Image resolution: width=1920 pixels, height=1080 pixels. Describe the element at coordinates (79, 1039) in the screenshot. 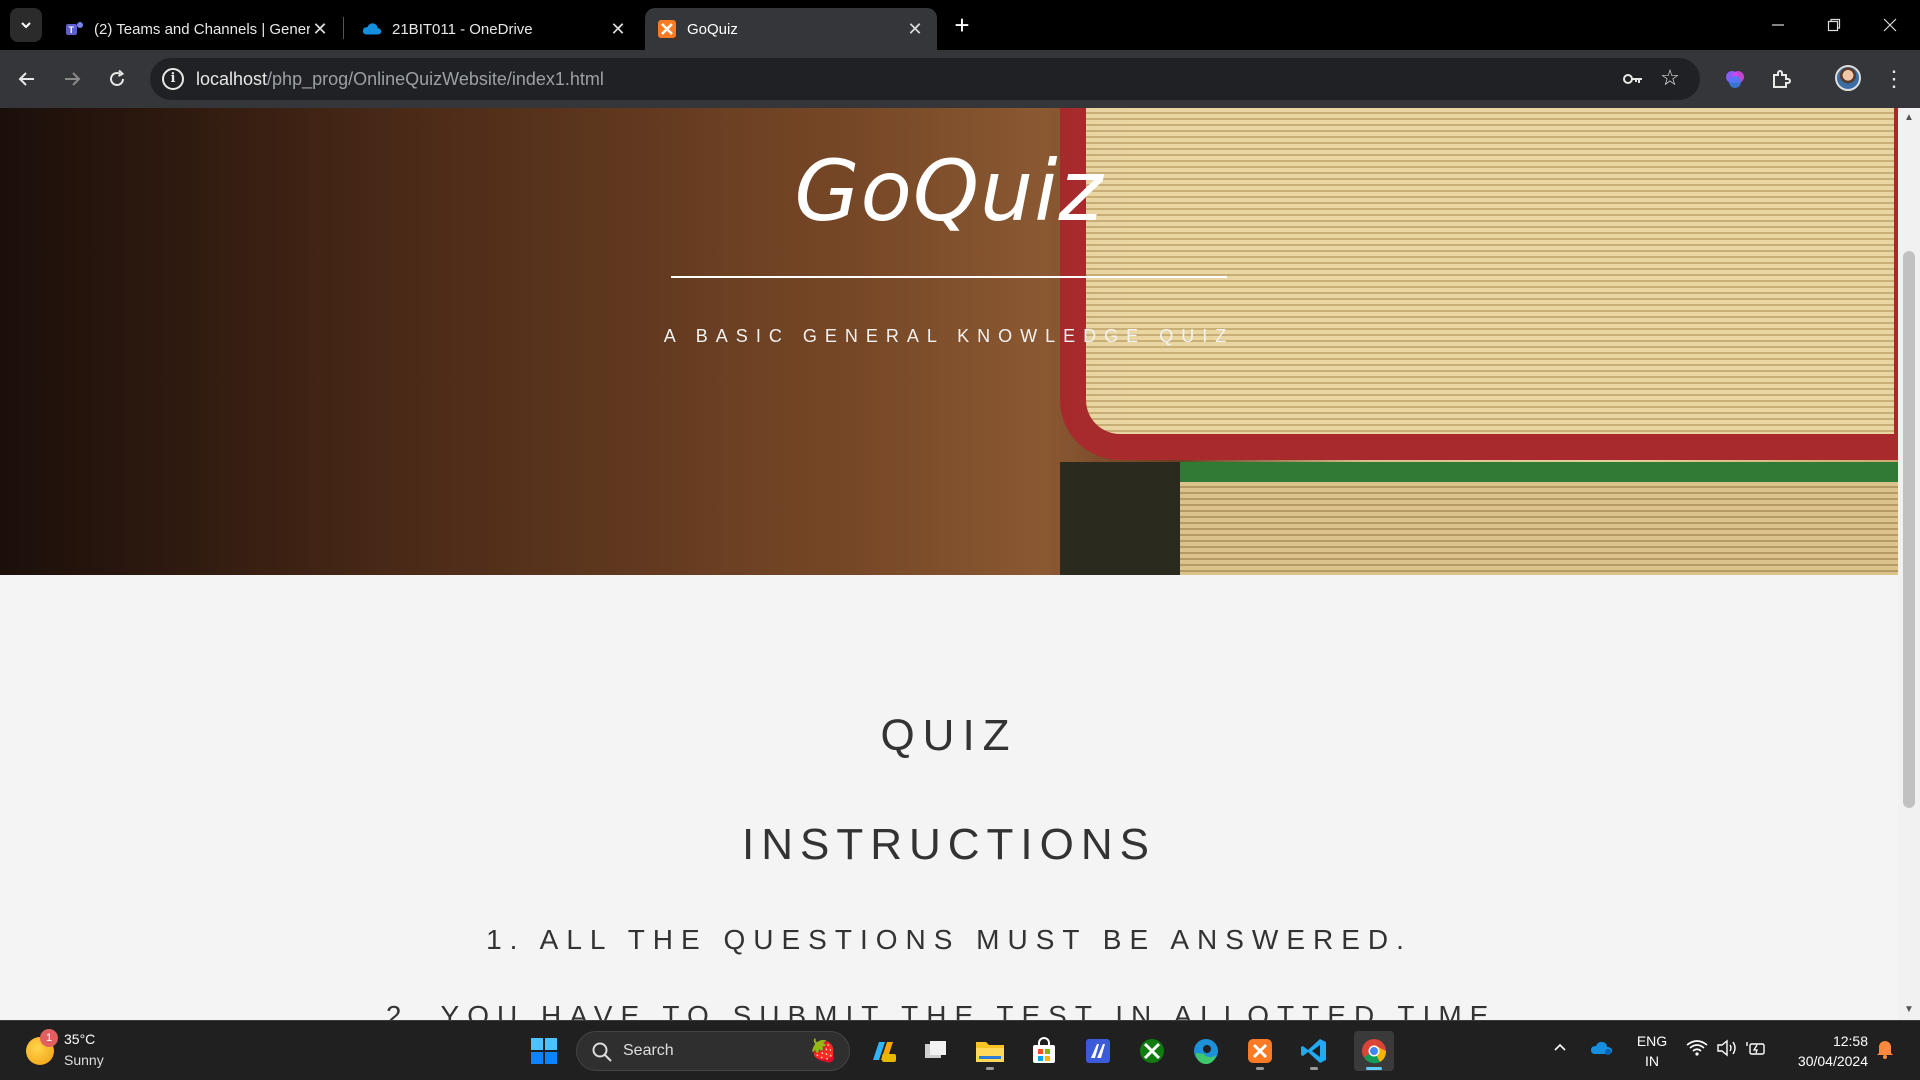

I see `weather-temp: 35°C` at that location.